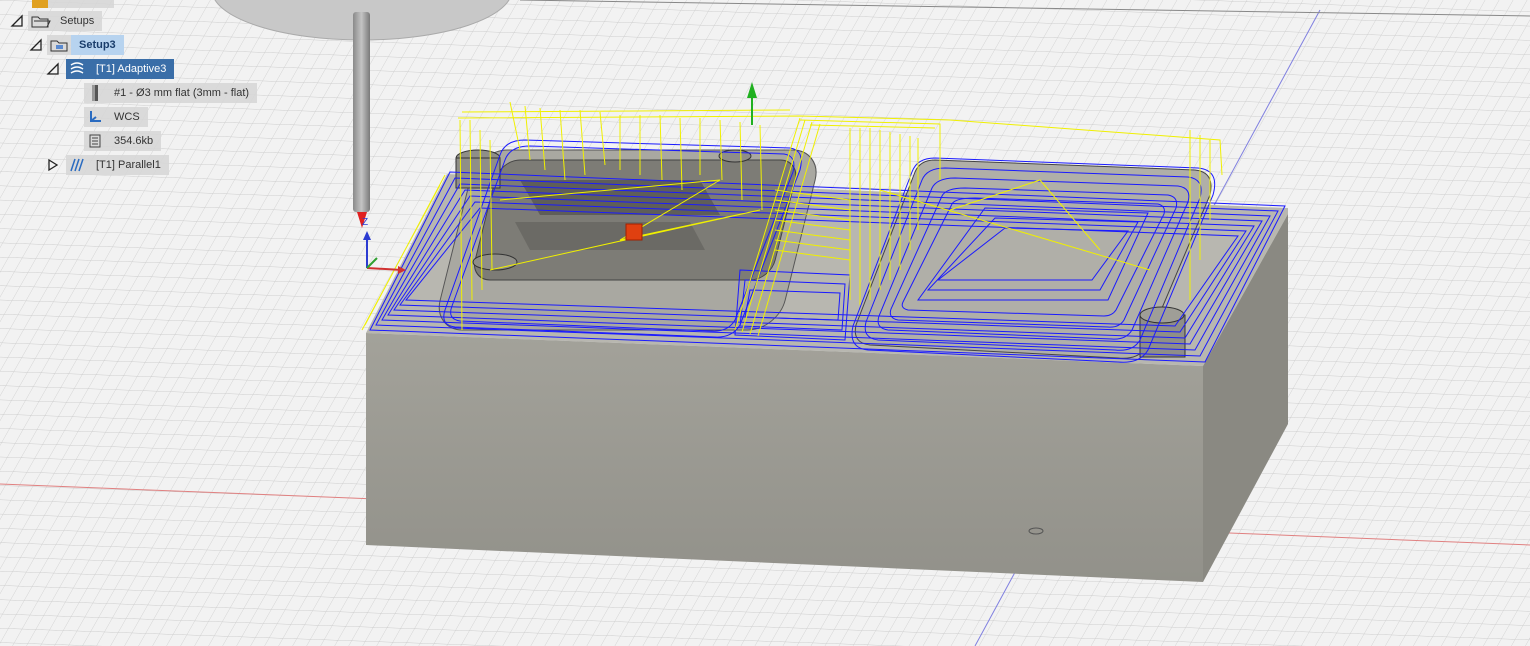  What do you see at coordinates (77, 165) in the screenshot?
I see `parallel-toolpath-icon` at bounding box center [77, 165].